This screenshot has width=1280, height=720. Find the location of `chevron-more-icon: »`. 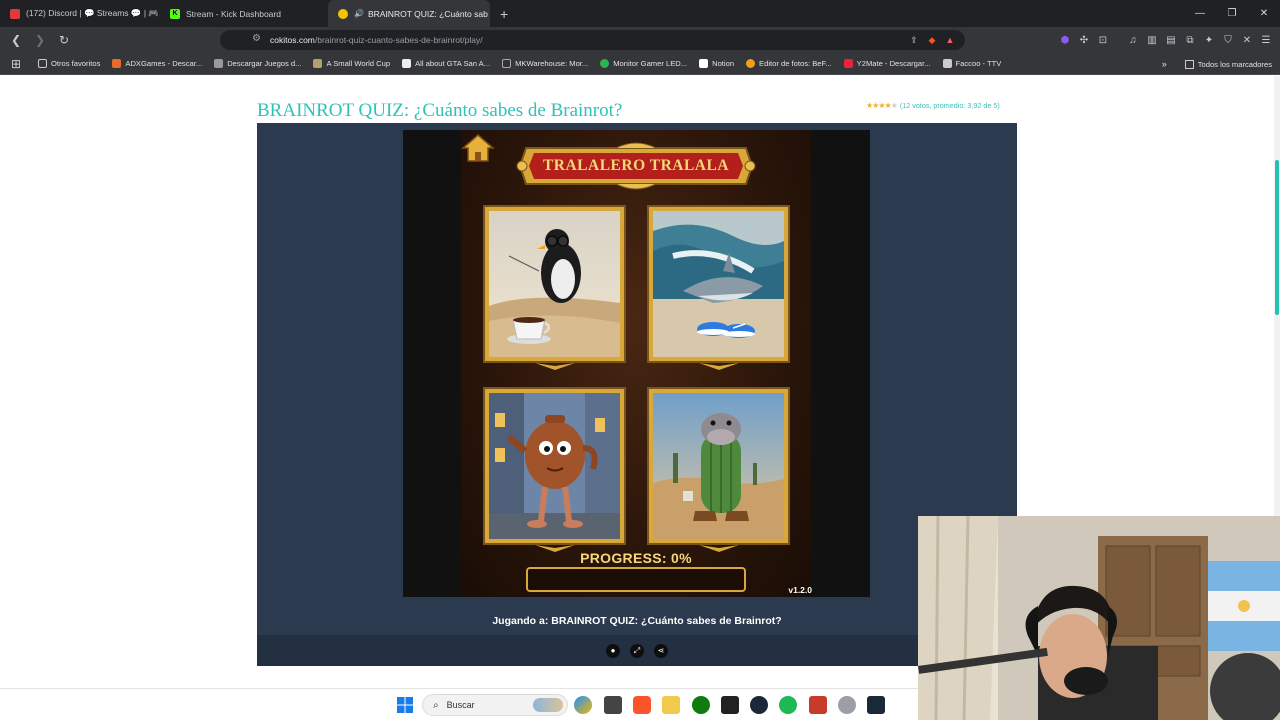

chevron-more-icon: » is located at coordinates (1164, 64).